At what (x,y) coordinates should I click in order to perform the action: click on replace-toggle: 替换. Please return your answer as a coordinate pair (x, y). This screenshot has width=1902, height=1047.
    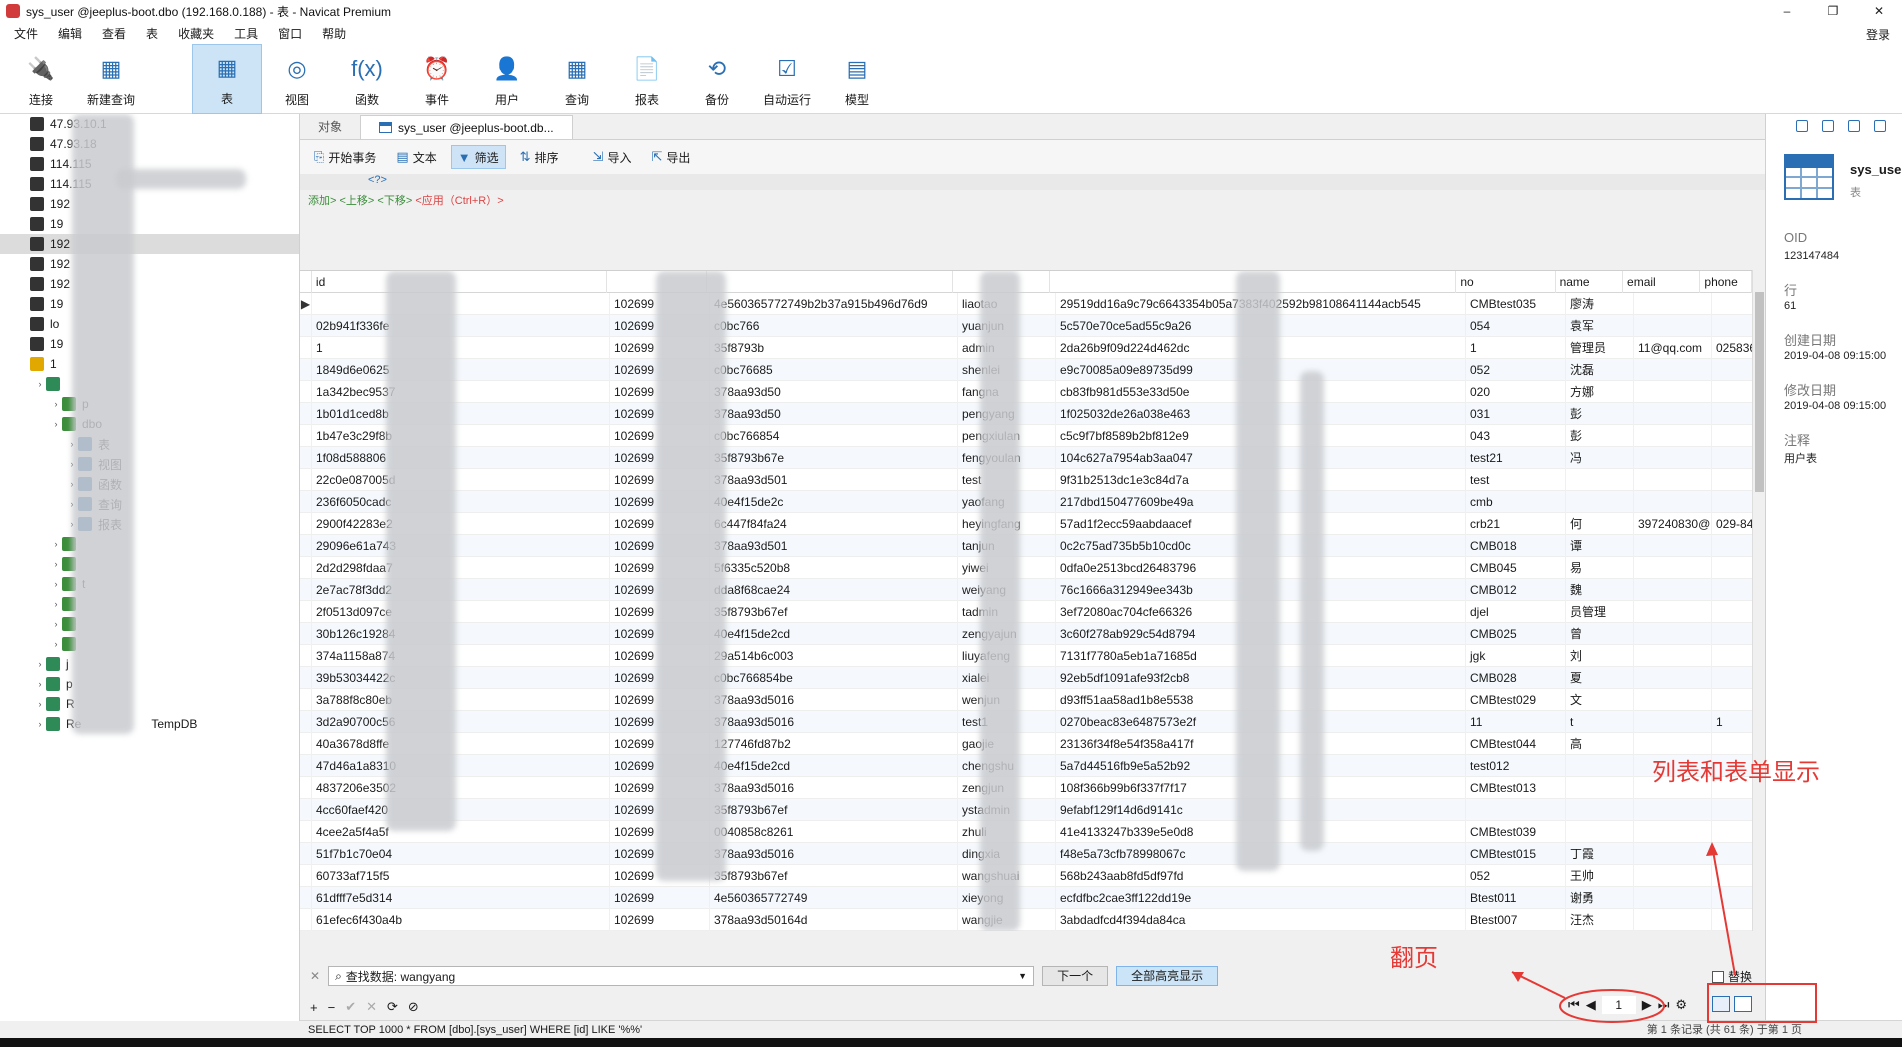
    Looking at the image, I should click on (1732, 976).